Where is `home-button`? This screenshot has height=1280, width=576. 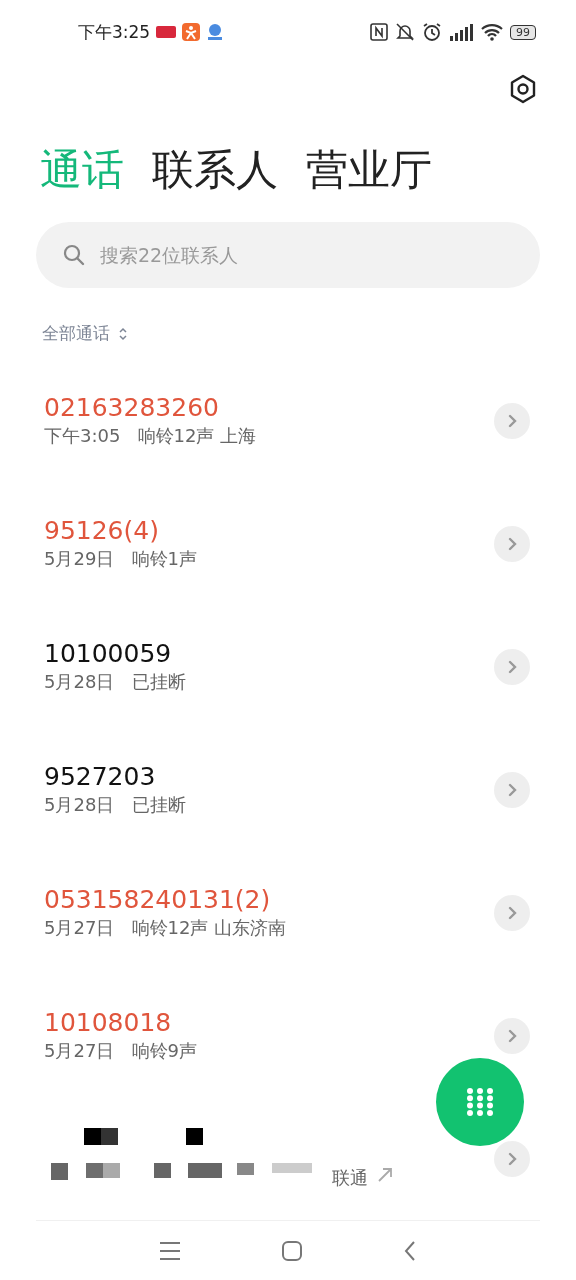
home-button is located at coordinates (292, 1250).